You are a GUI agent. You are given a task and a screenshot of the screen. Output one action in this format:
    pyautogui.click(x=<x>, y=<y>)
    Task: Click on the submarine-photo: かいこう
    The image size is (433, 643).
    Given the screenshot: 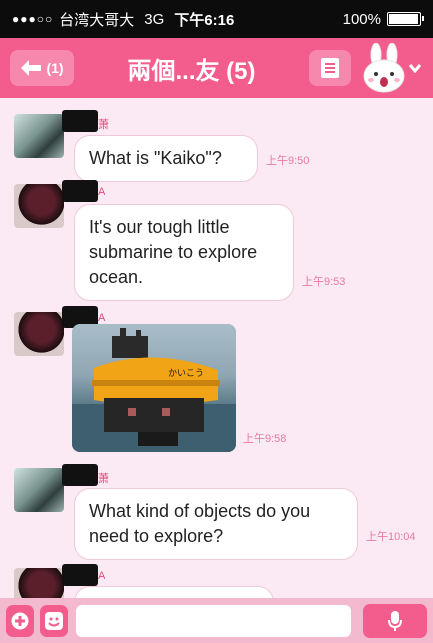 What is the action you would take?
    pyautogui.click(x=154, y=388)
    